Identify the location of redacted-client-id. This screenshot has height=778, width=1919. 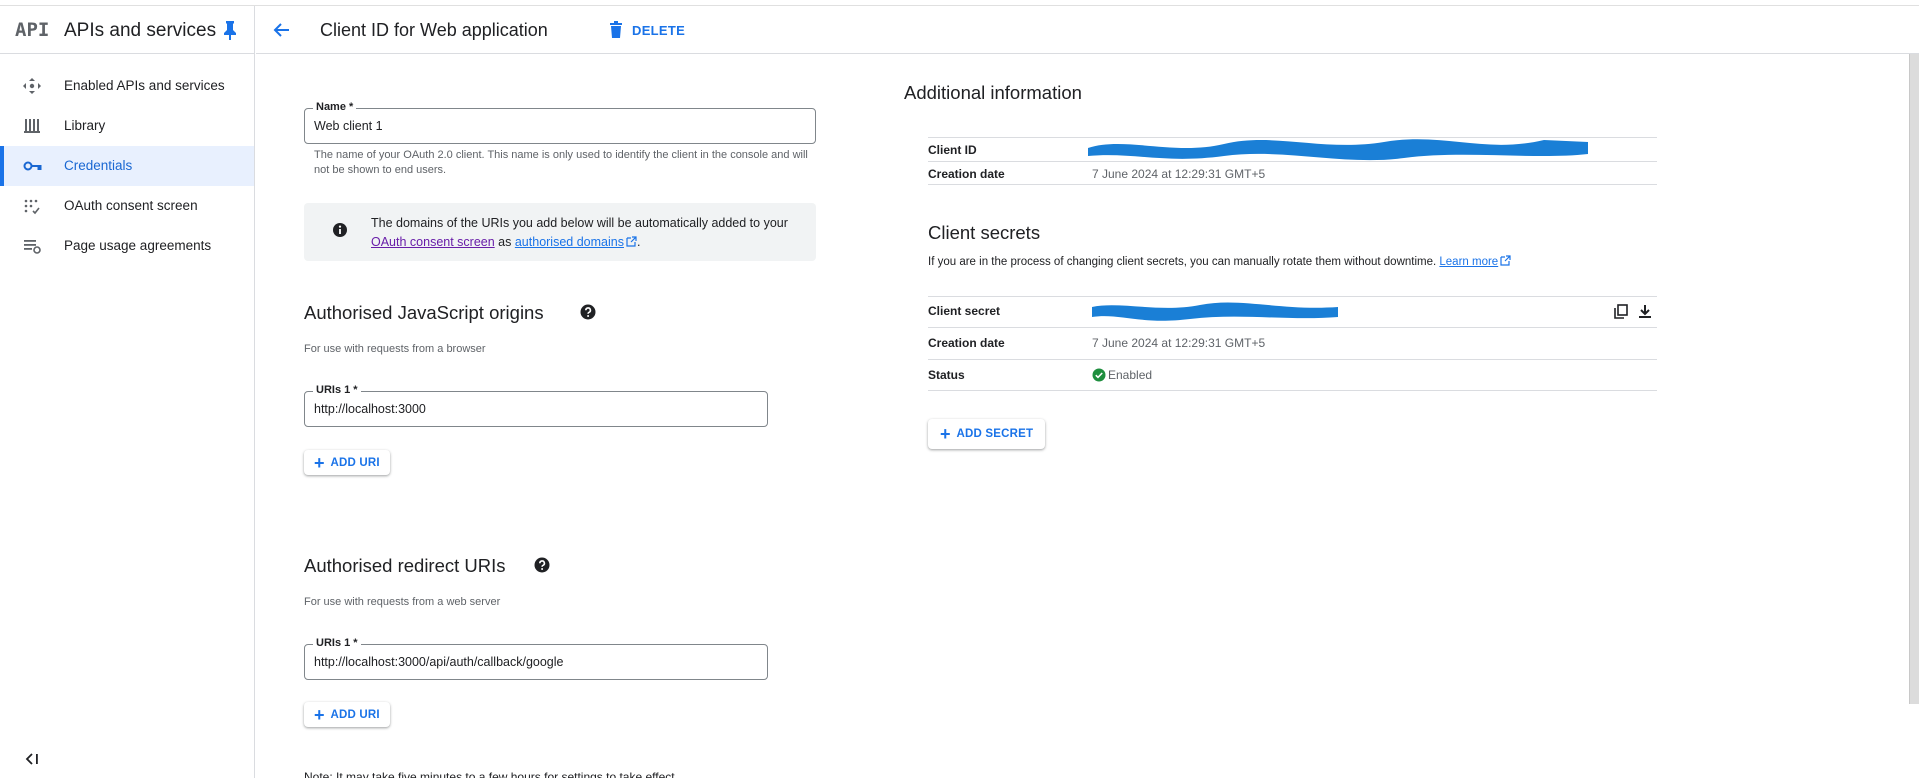
(1338, 150).